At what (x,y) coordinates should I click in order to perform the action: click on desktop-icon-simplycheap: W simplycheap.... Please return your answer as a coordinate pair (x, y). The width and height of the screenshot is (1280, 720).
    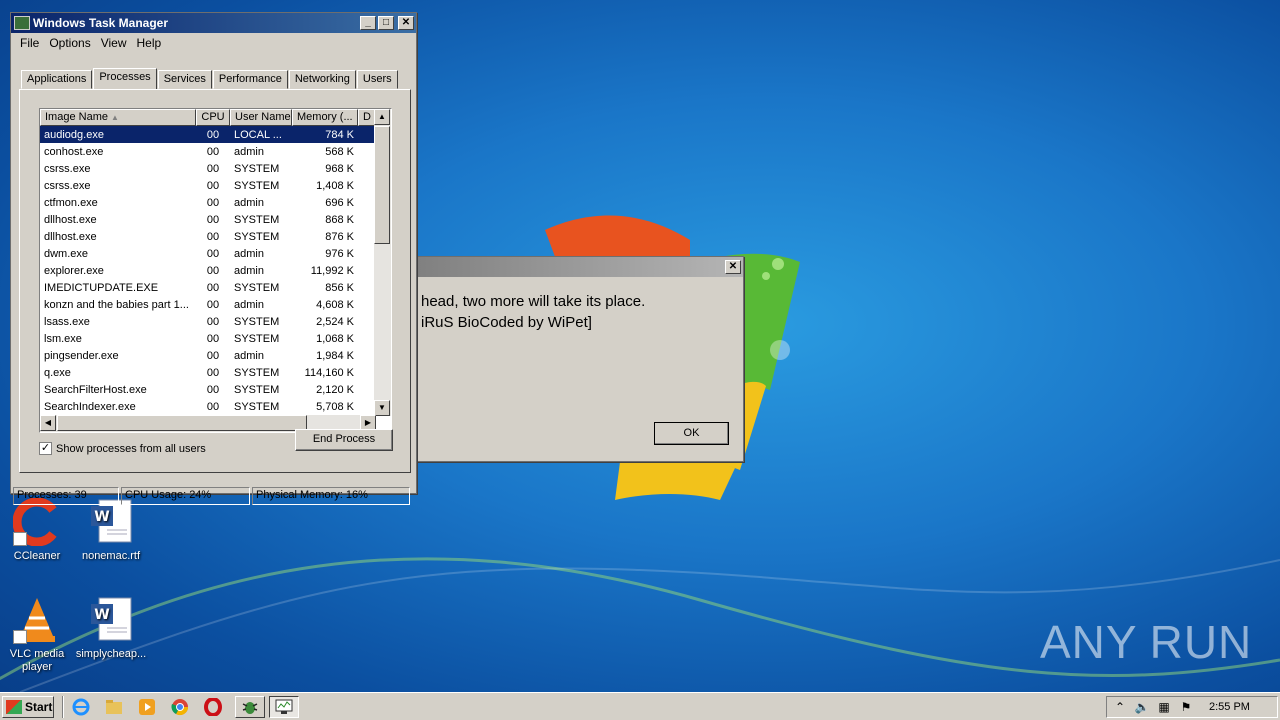
    Looking at the image, I should click on (111, 628).